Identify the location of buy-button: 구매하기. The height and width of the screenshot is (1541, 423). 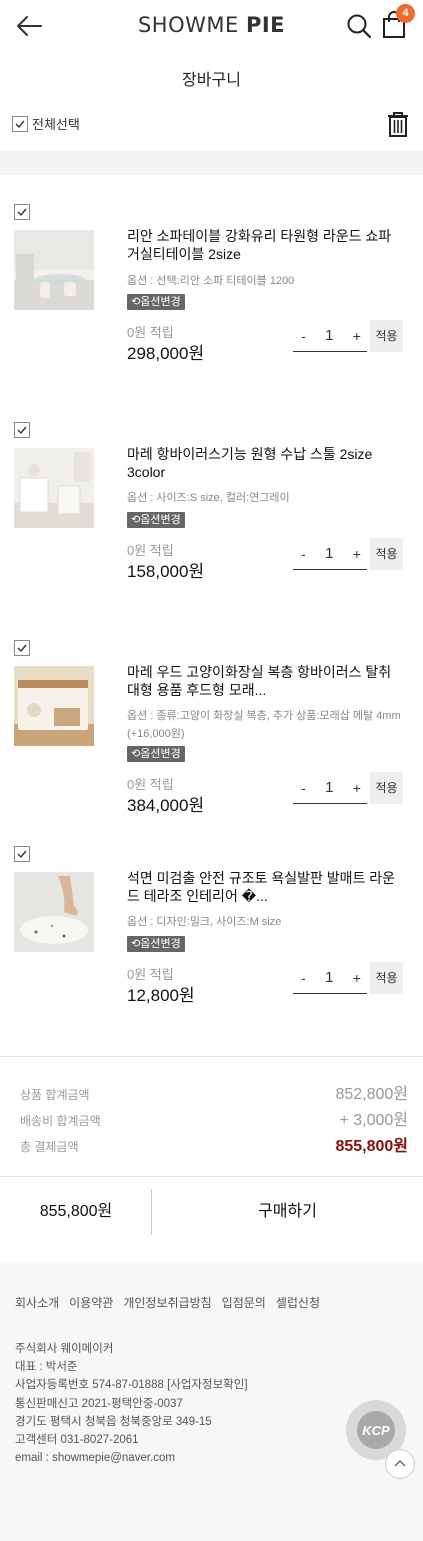
(287, 1212).